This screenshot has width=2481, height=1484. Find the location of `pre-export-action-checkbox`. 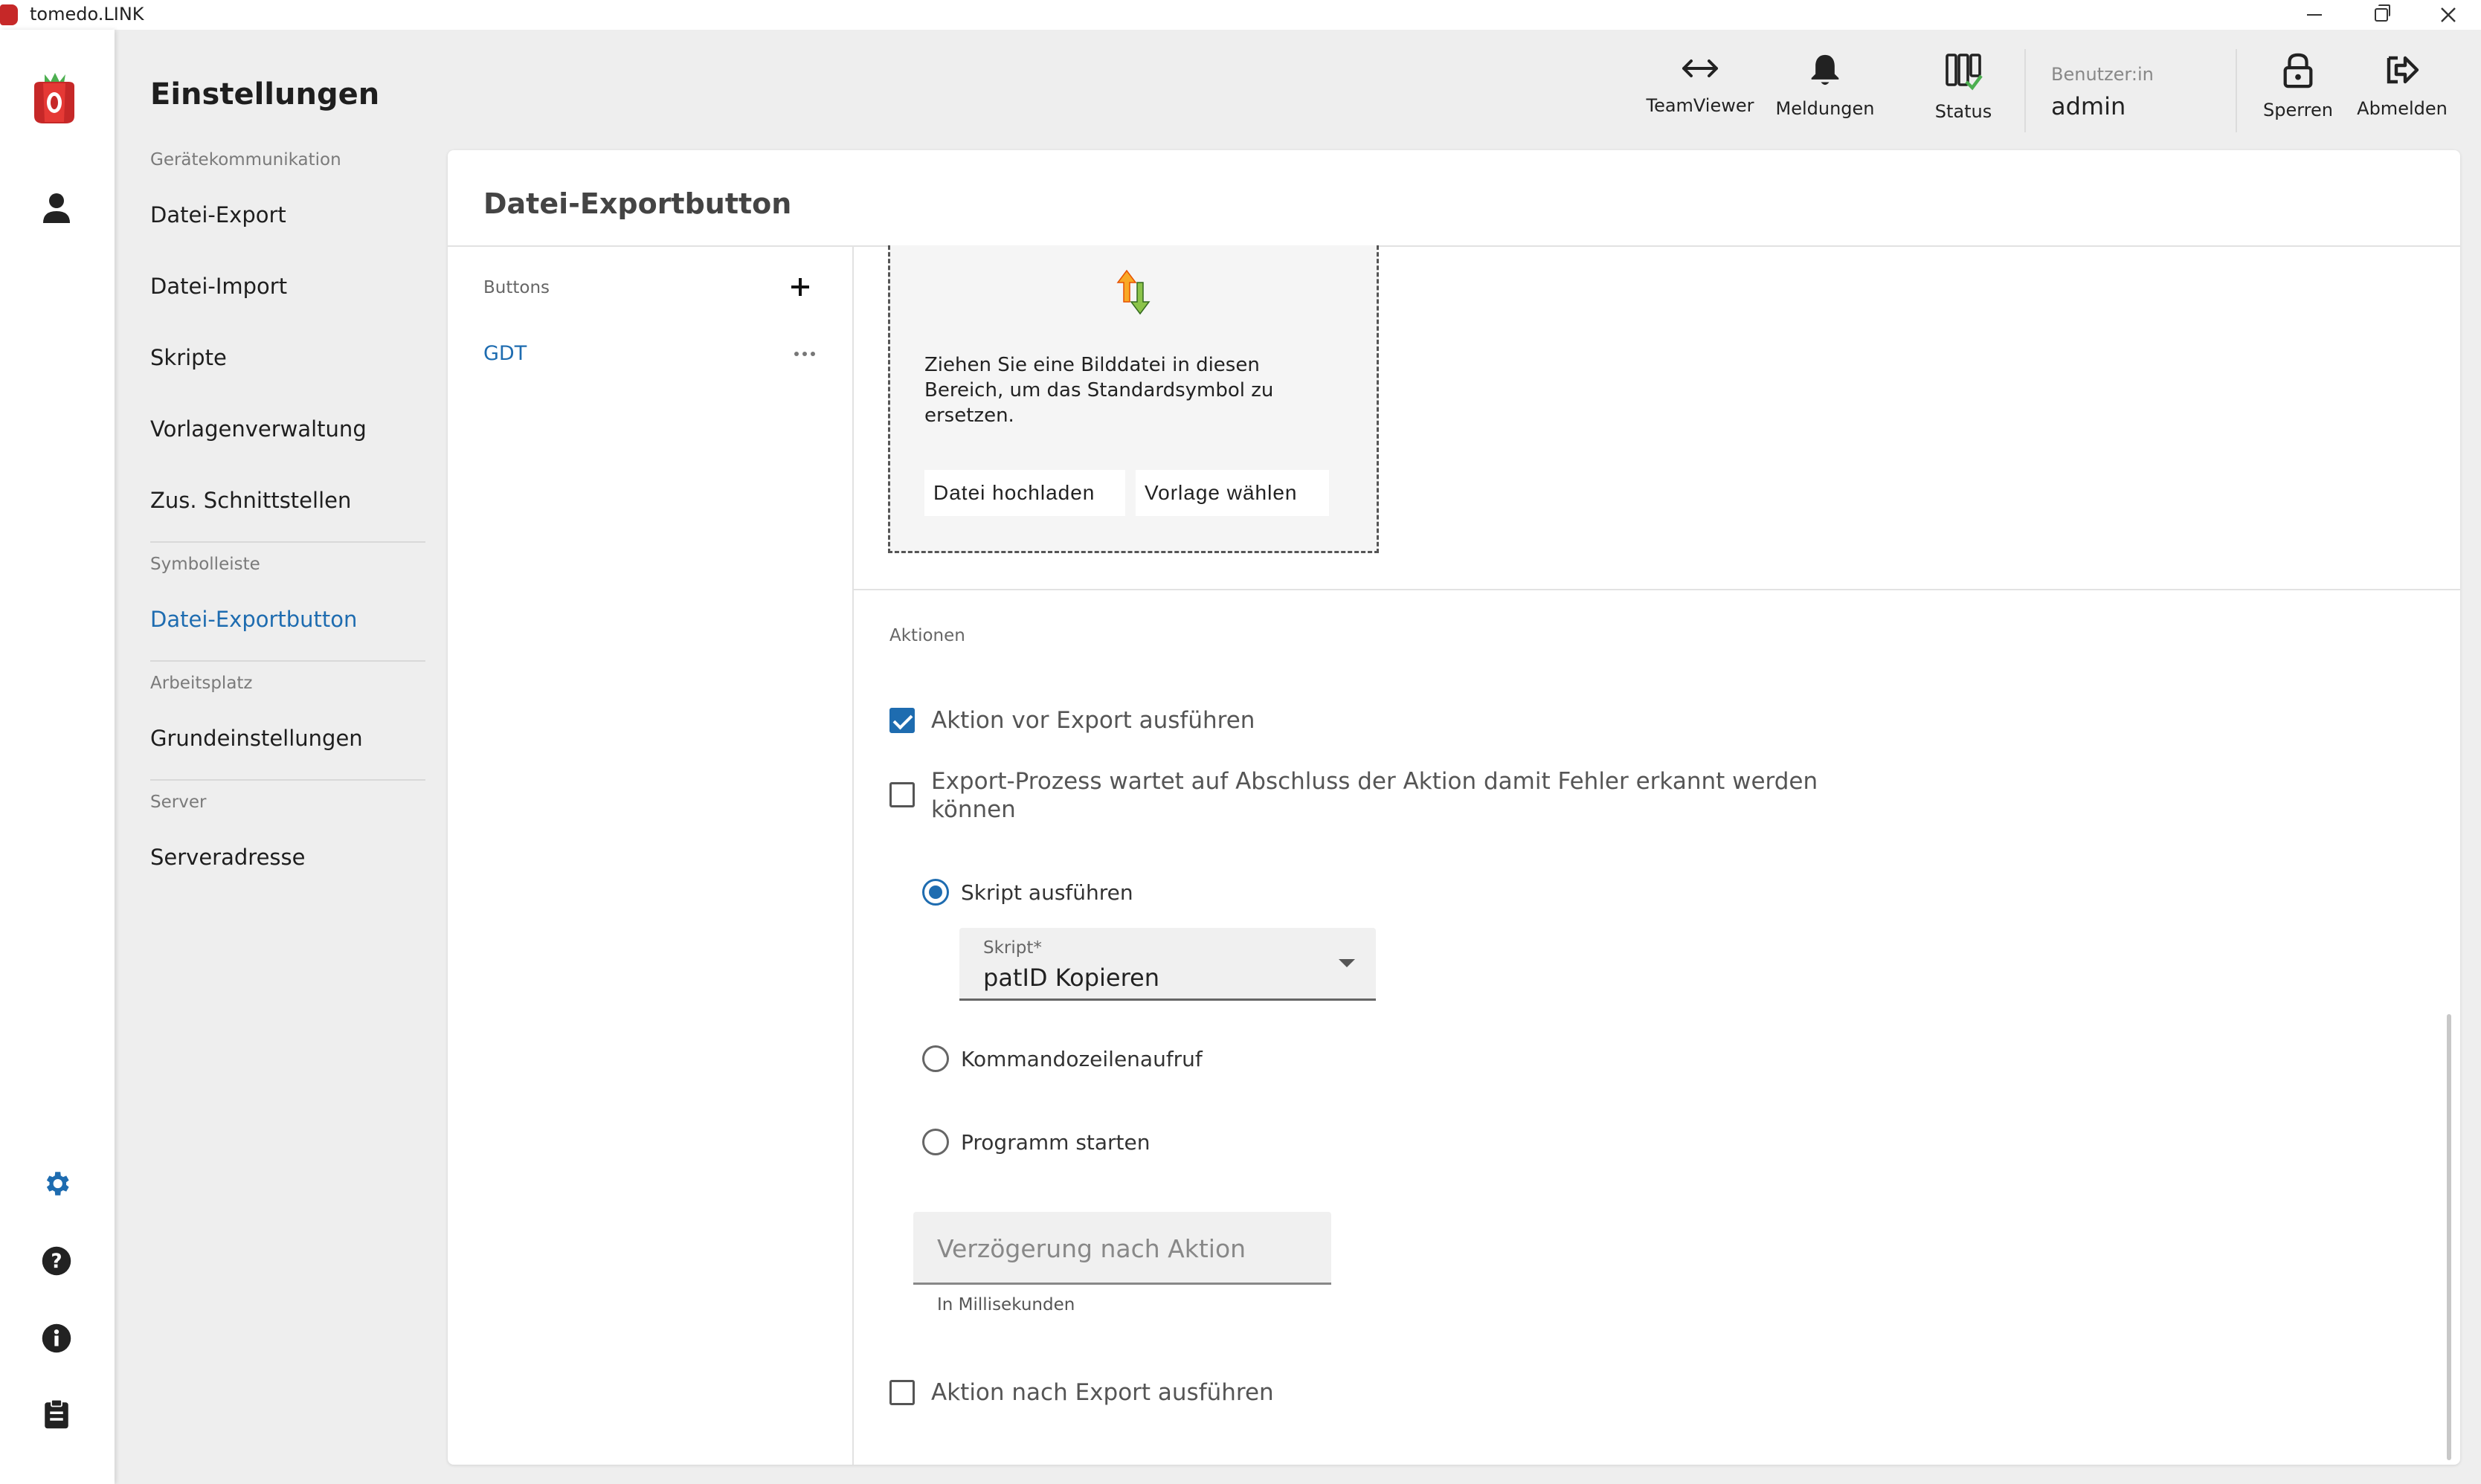

pre-export-action-checkbox is located at coordinates (902, 720).